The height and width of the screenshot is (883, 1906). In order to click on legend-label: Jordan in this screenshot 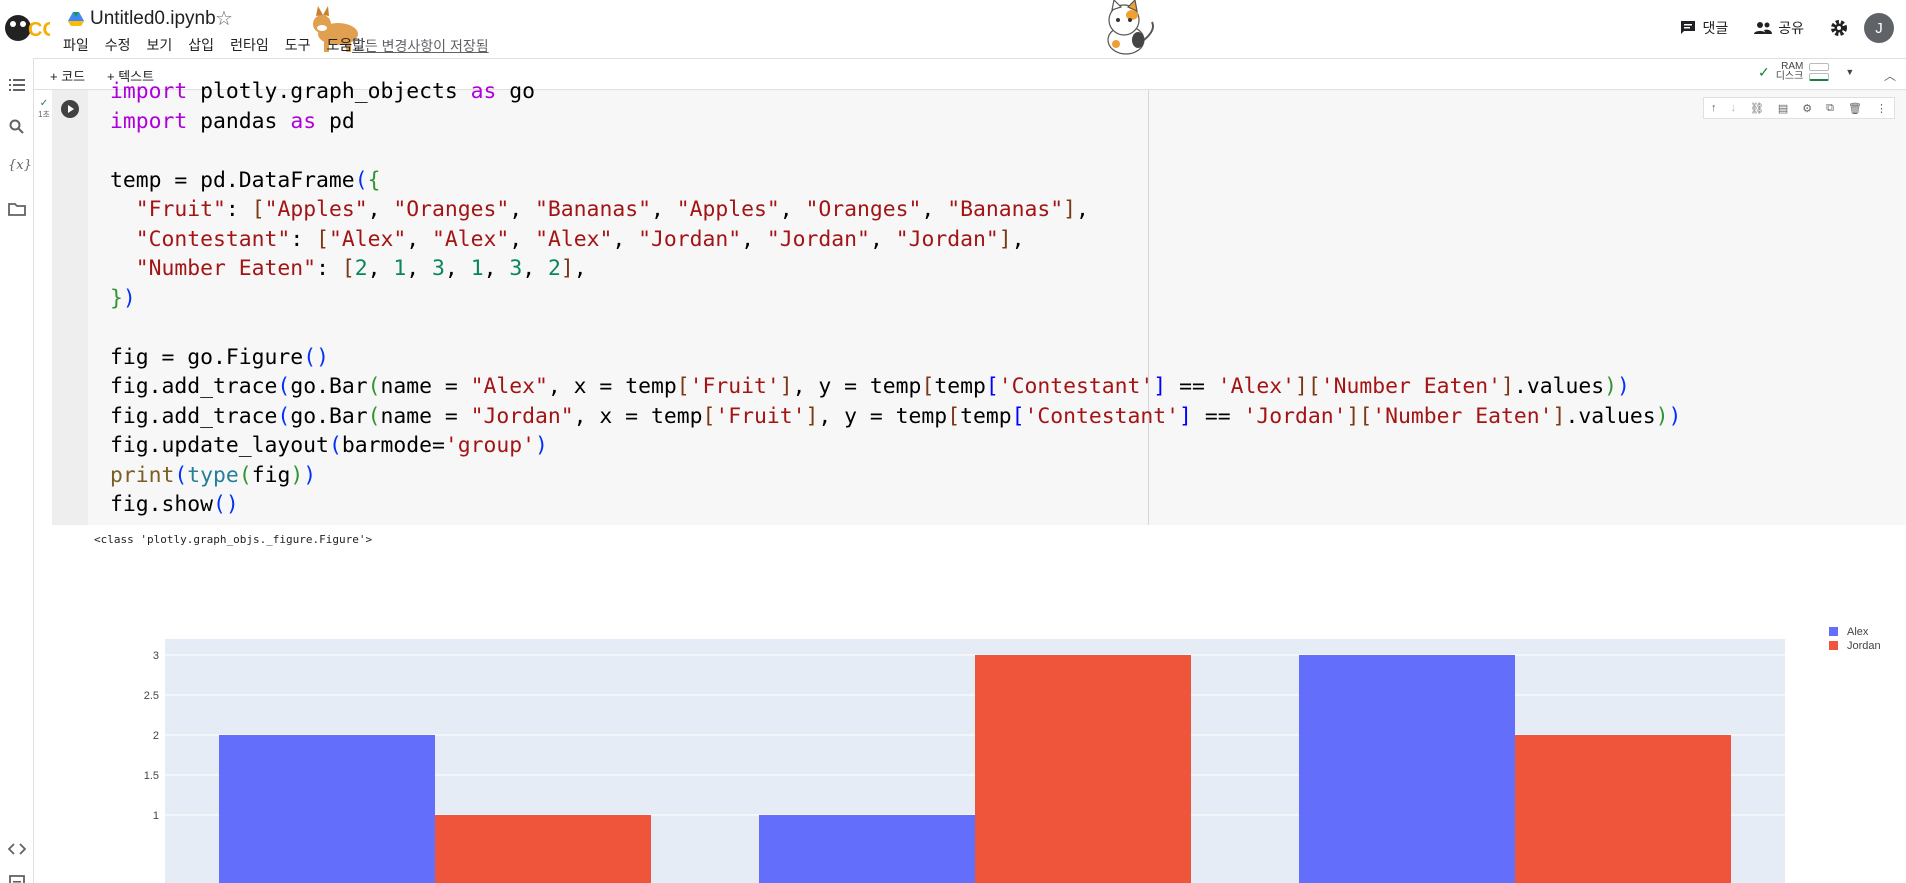, I will do `click(1864, 646)`.